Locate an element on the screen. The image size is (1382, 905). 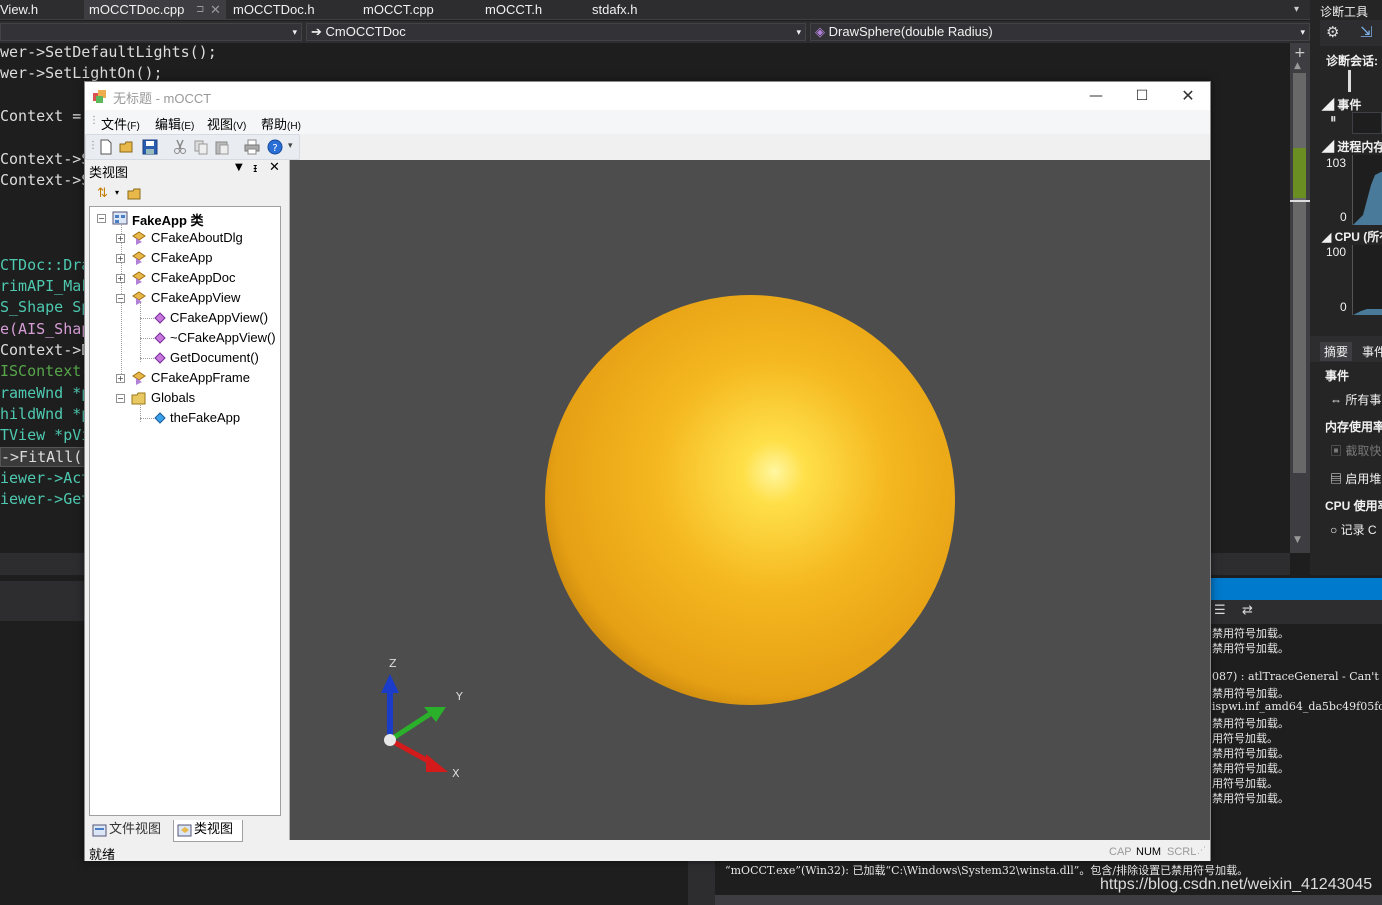
menu-file: 文件(F) is located at coordinates (120, 123).